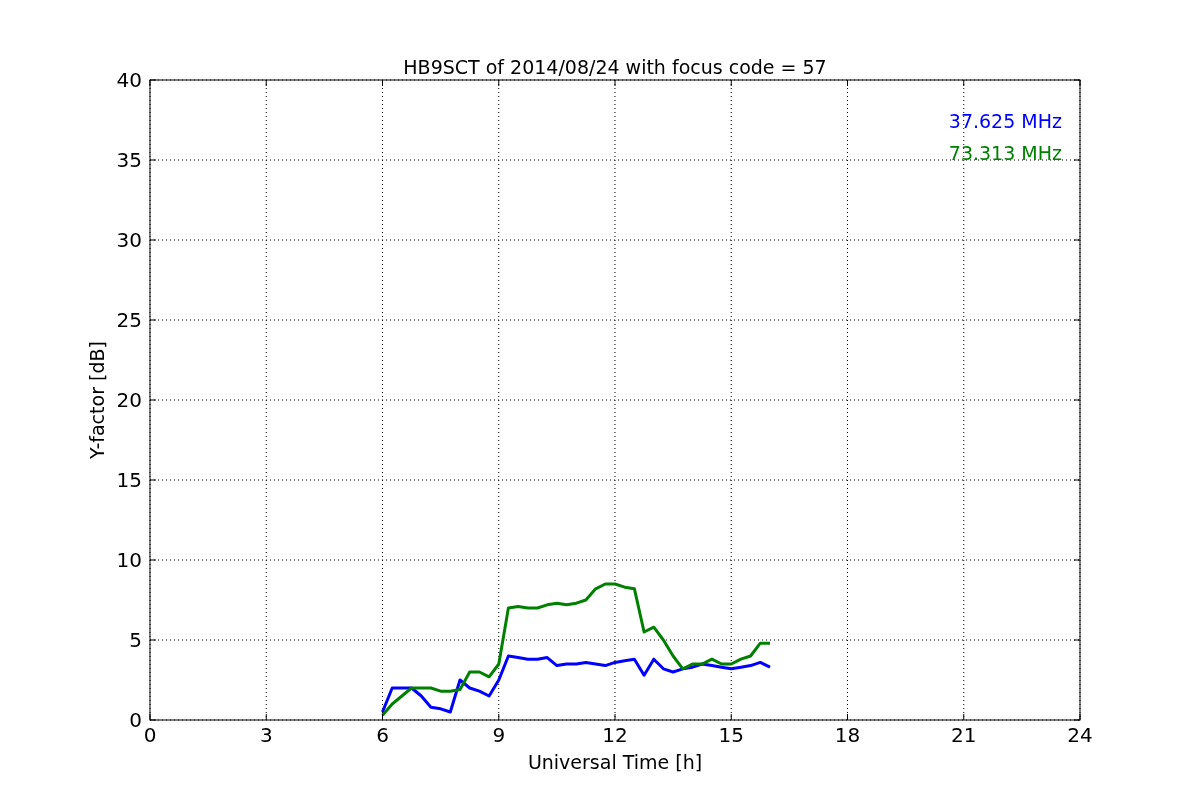 The width and height of the screenshot is (1200, 800). Describe the element at coordinates (129, 80) in the screenshot. I see `y-tick-label: 40` at that location.